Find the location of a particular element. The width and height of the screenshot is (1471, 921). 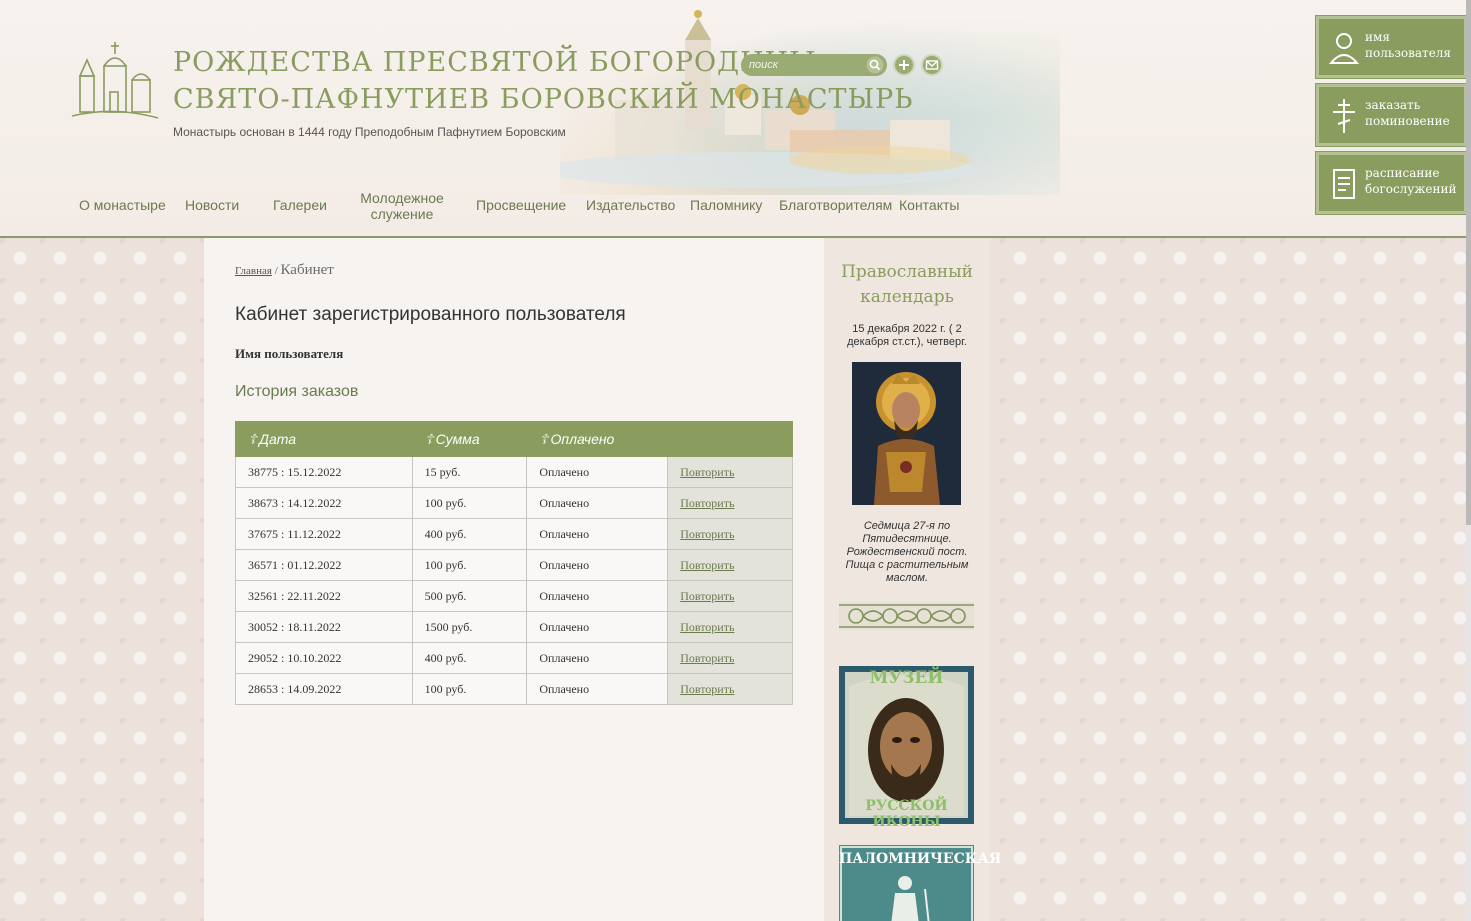

user-account-button: Имя пользователя is located at coordinates (1391, 47).